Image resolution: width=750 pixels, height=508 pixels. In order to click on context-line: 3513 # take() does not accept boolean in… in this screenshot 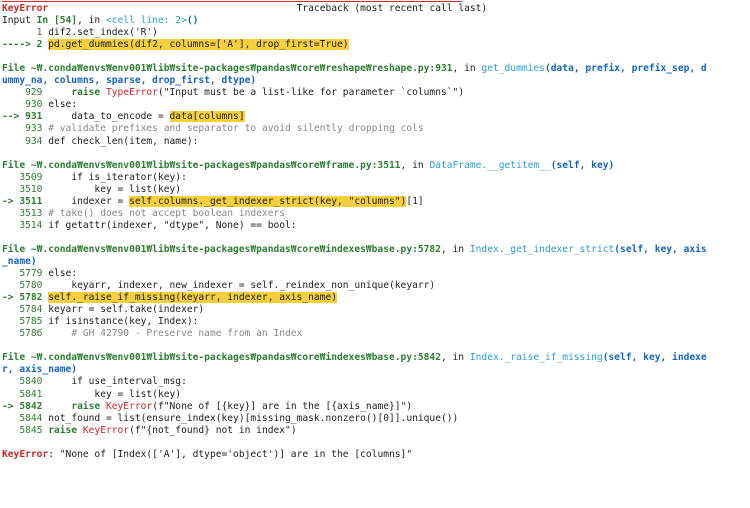, I will do `click(376, 214)`.